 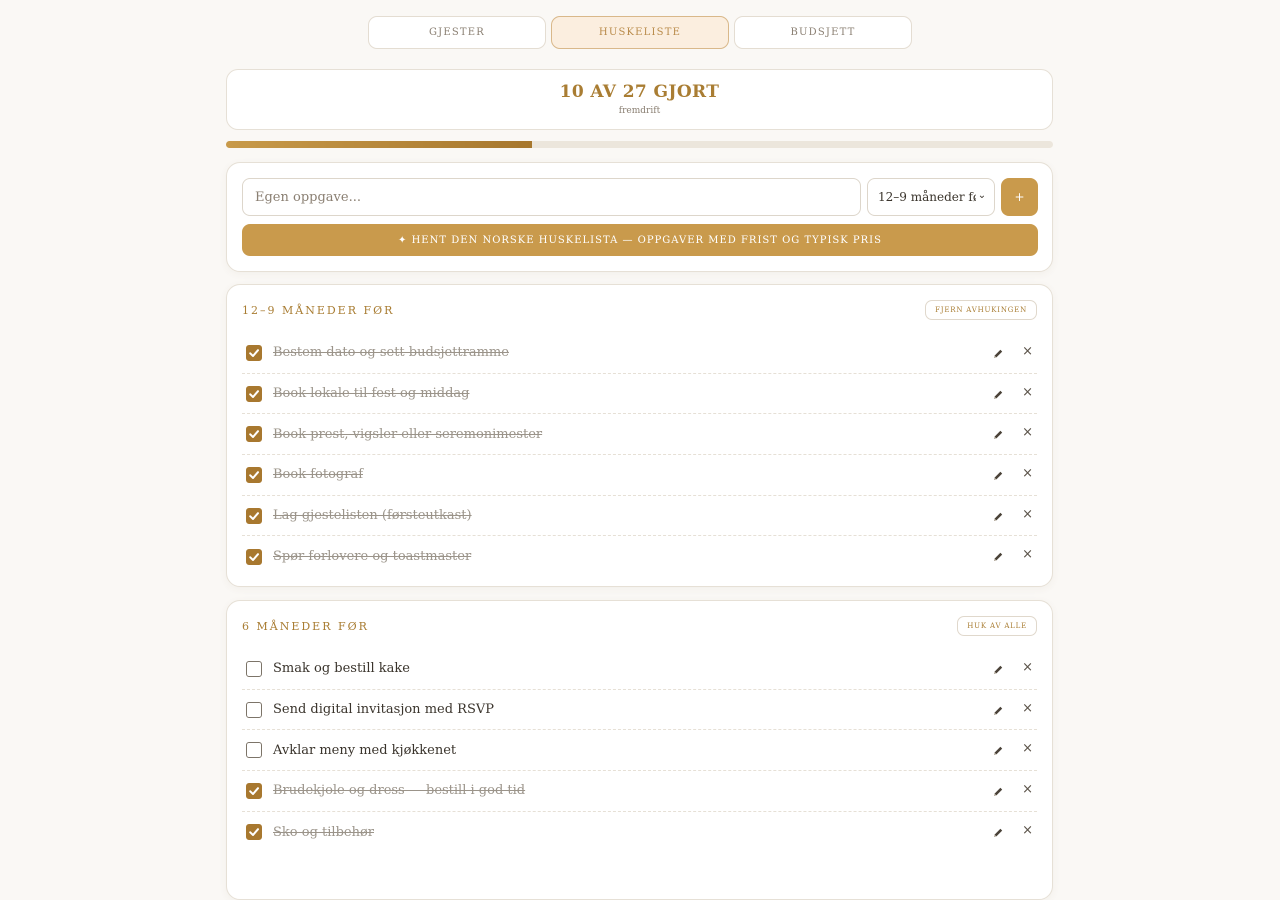 I want to click on section-header: 12–9 måneder før Fjern avhukingen, so click(x=639, y=309).